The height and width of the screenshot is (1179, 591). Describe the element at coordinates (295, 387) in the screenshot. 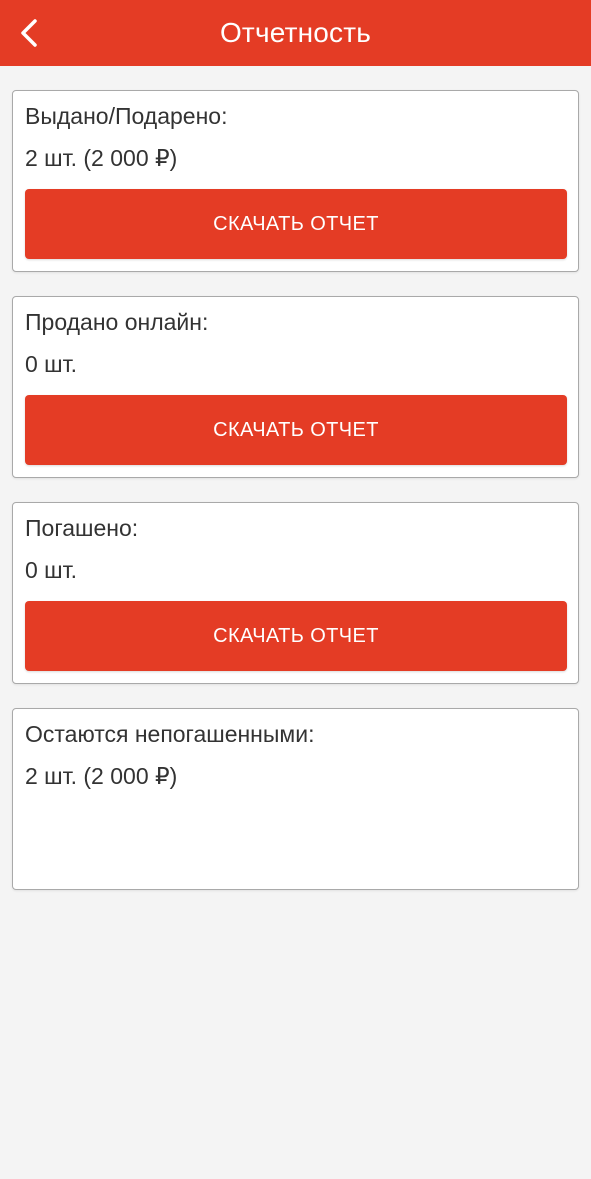

I see `card-sold-online: Продано онлайн: 0 шт. СКАЧАТЬ ОТЧЕТ` at that location.